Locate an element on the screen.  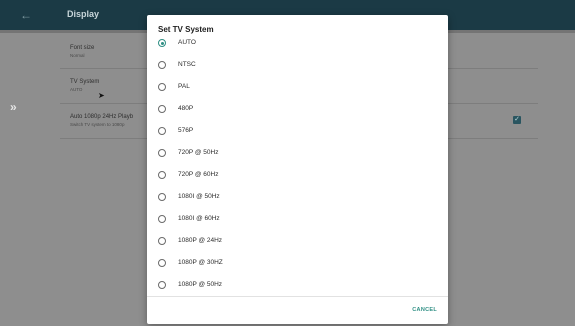
option-label: 1080P @ 24Hz is located at coordinates (200, 240).